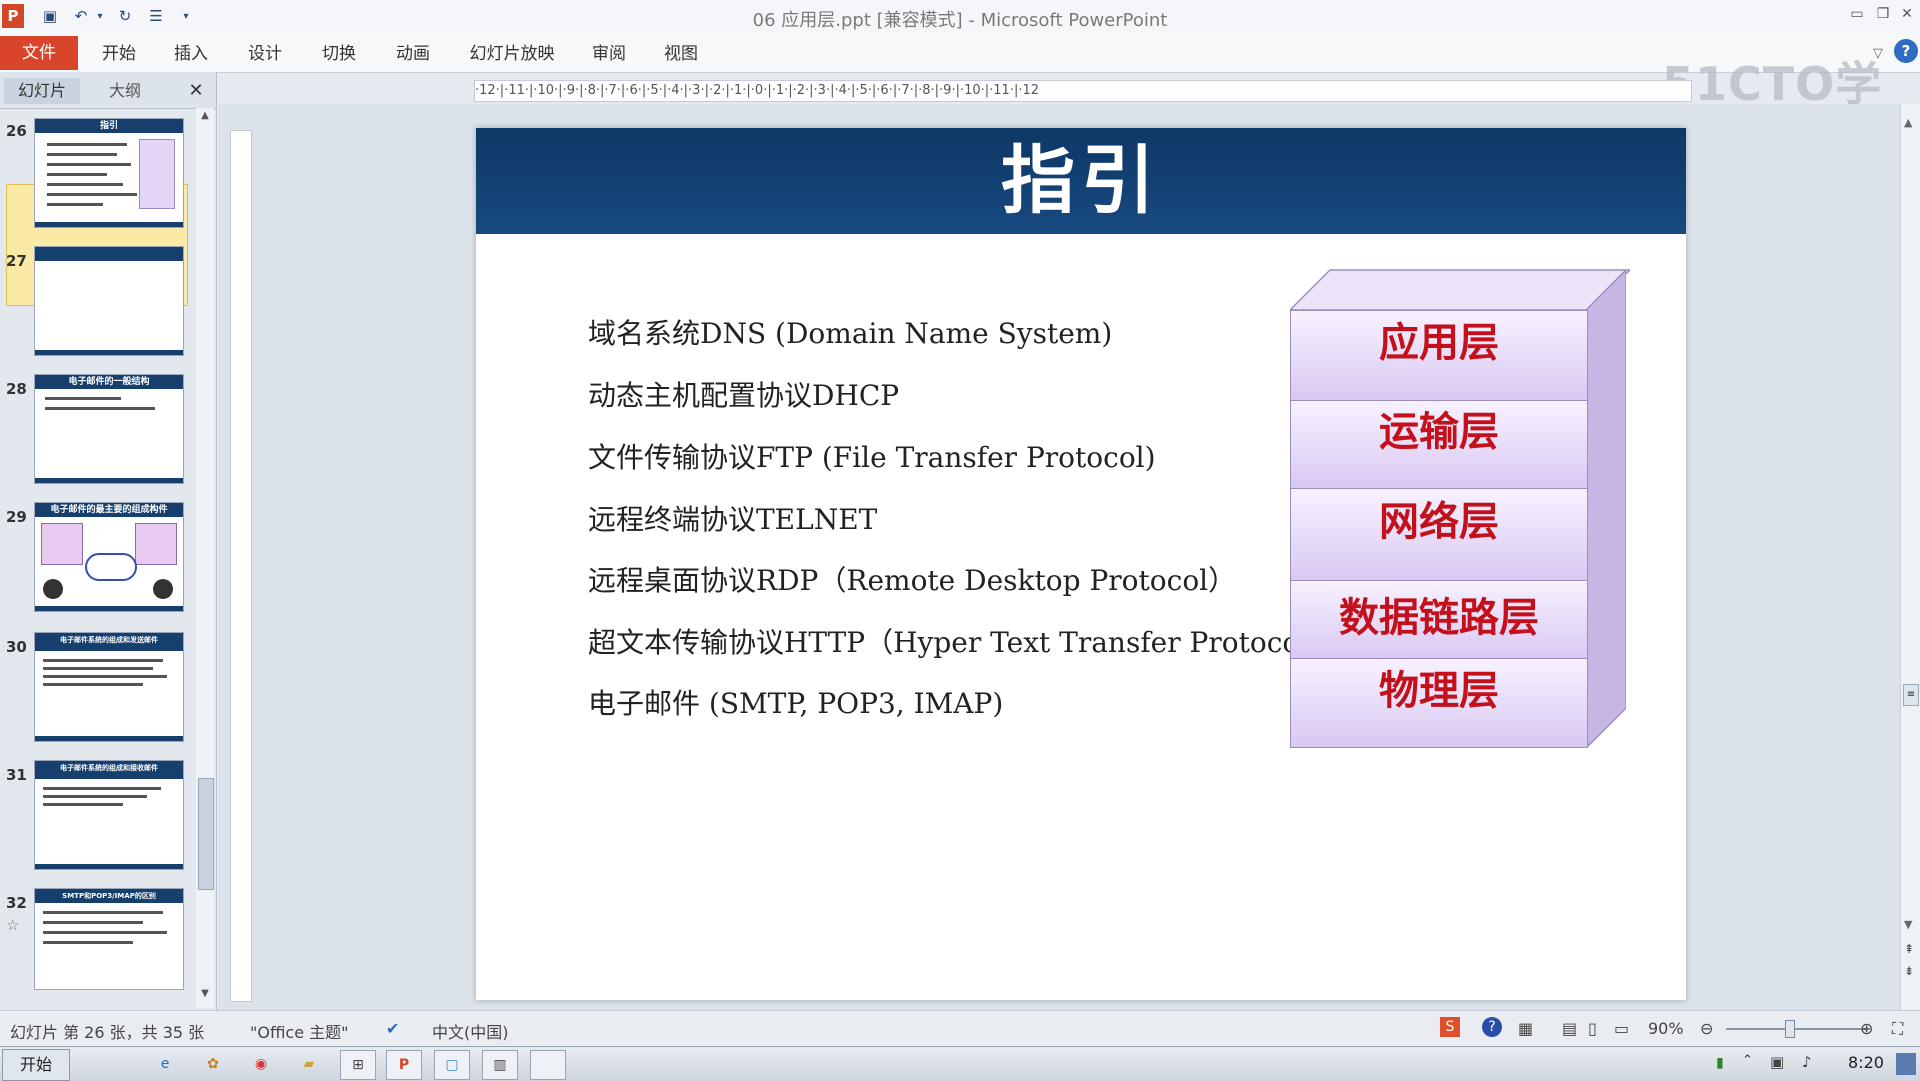 Image resolution: width=1920 pixels, height=1081 pixels. I want to click on thumbnail-title: 电子邮件的最主要的组成构件, so click(109, 510).